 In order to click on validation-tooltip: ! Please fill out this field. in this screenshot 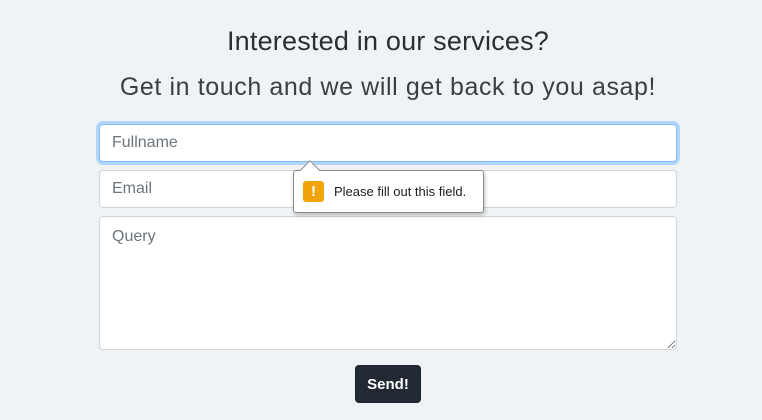, I will do `click(388, 186)`.